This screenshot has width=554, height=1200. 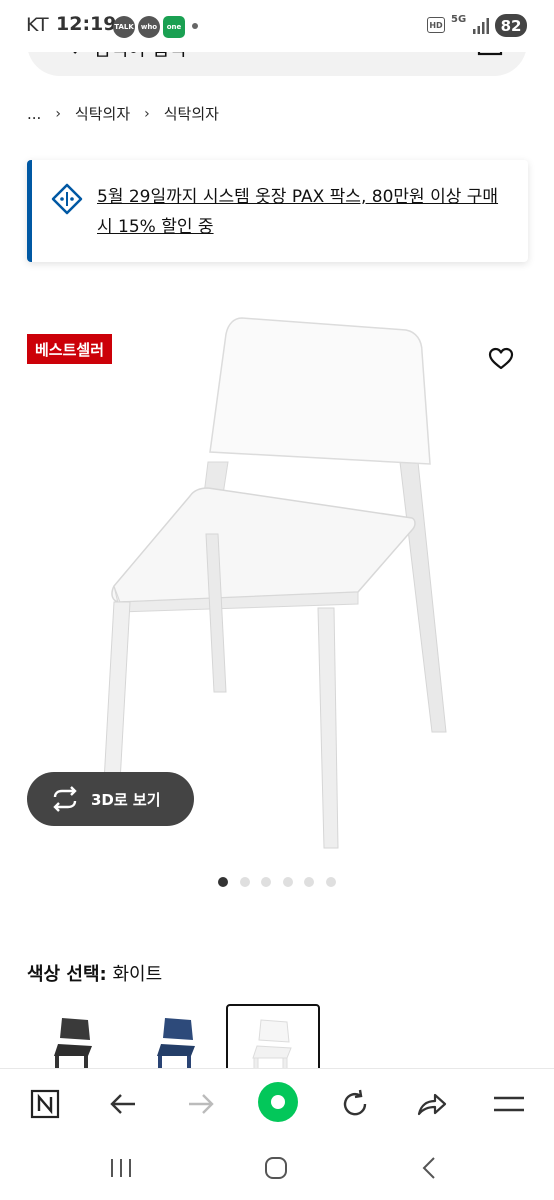 I want to click on home-green-icon, so click(x=278, y=1102).